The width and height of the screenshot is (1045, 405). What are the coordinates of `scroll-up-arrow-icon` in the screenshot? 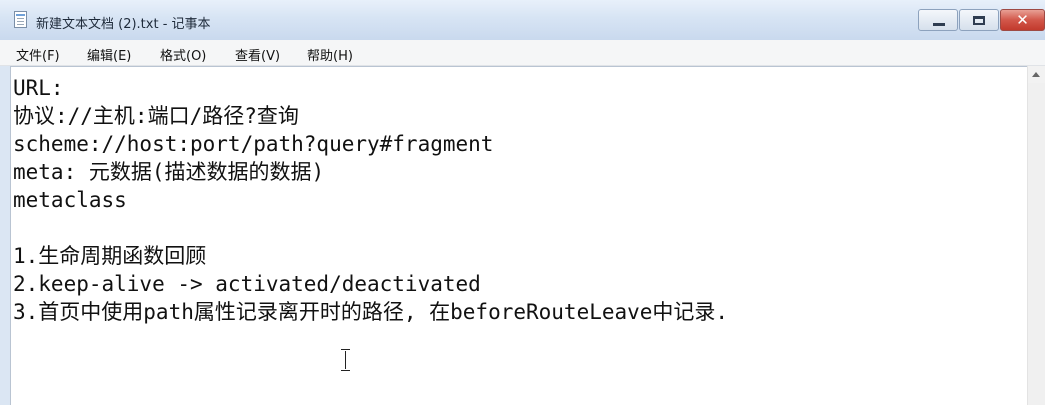 It's located at (1036, 74).